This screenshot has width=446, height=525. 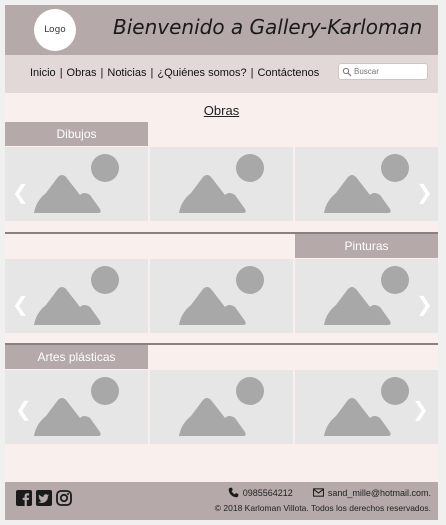 What do you see at coordinates (201, 73) in the screenshot?
I see `nav-item-quienes-somos: ¿Quiénes somos?` at bounding box center [201, 73].